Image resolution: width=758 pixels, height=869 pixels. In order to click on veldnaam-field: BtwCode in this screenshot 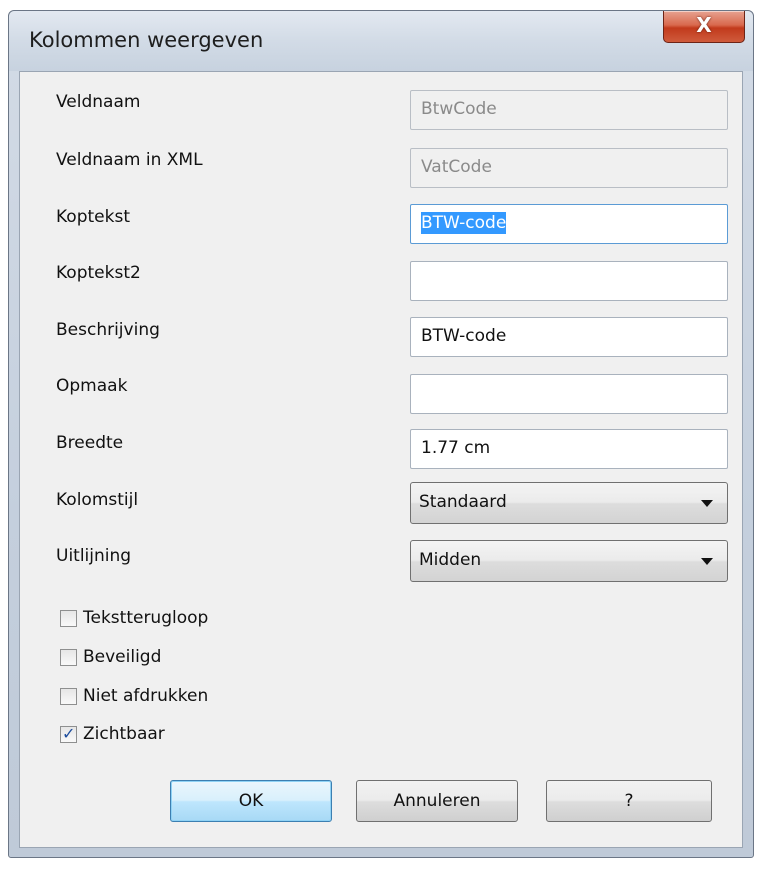, I will do `click(569, 110)`.